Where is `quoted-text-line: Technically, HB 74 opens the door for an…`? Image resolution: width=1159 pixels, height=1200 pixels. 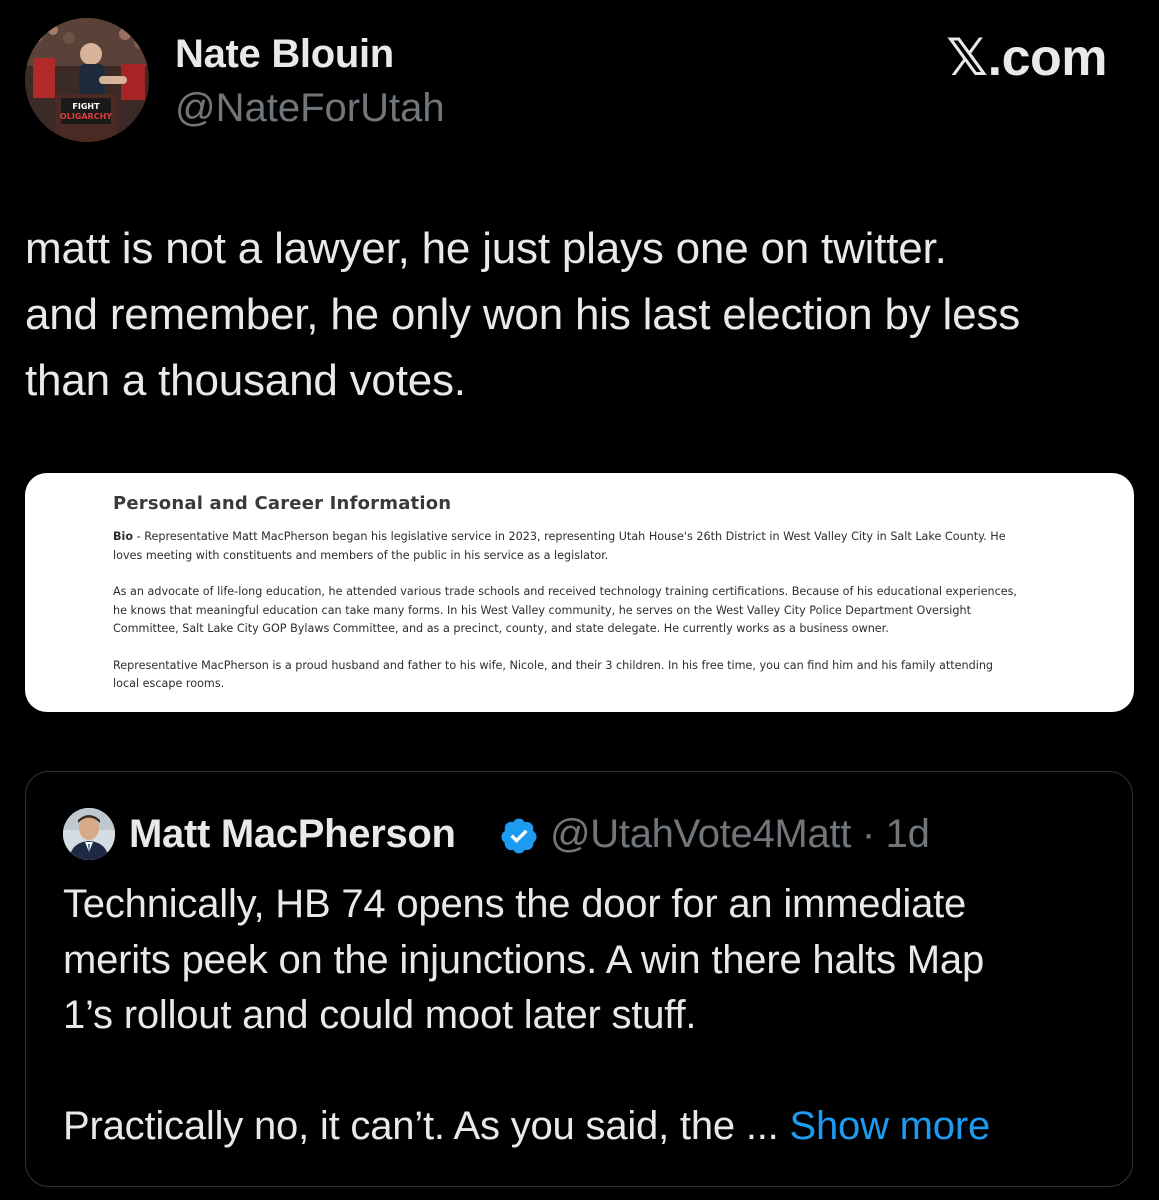
quoted-text-line: Technically, HB 74 opens the door for an… is located at coordinates (515, 904).